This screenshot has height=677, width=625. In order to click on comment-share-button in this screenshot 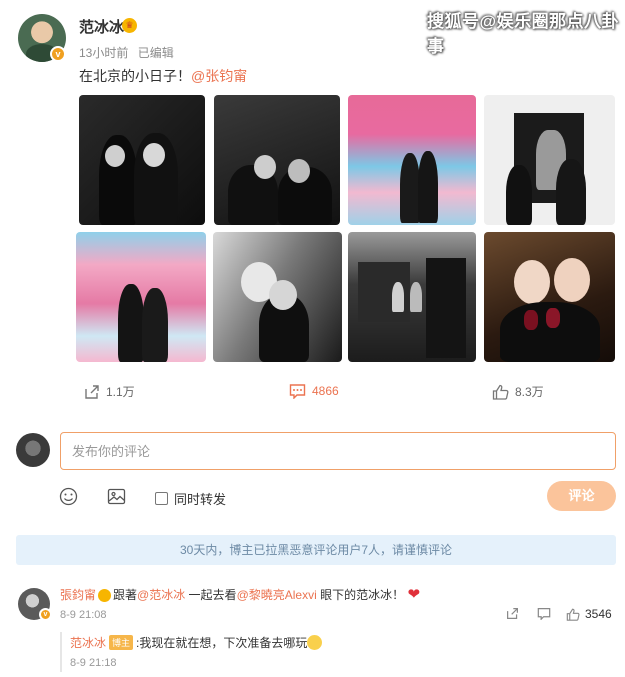, I will do `click(512, 615)`.